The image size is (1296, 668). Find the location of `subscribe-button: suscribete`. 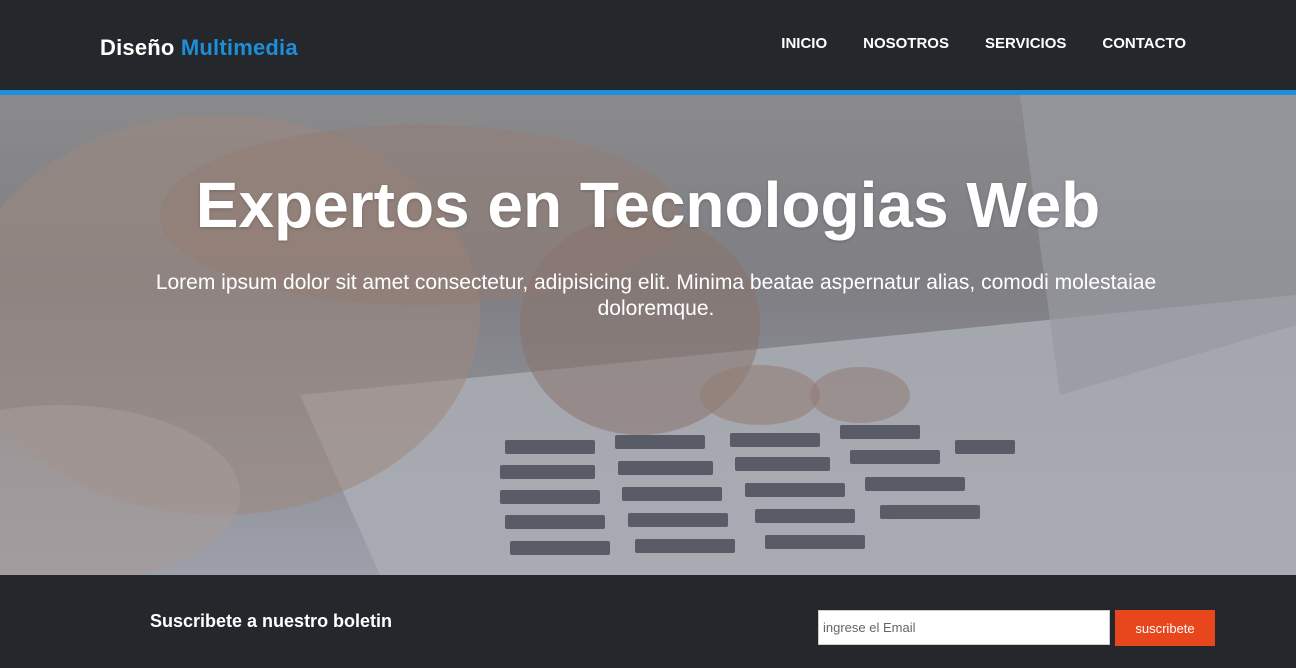

subscribe-button: suscribete is located at coordinates (1165, 628).